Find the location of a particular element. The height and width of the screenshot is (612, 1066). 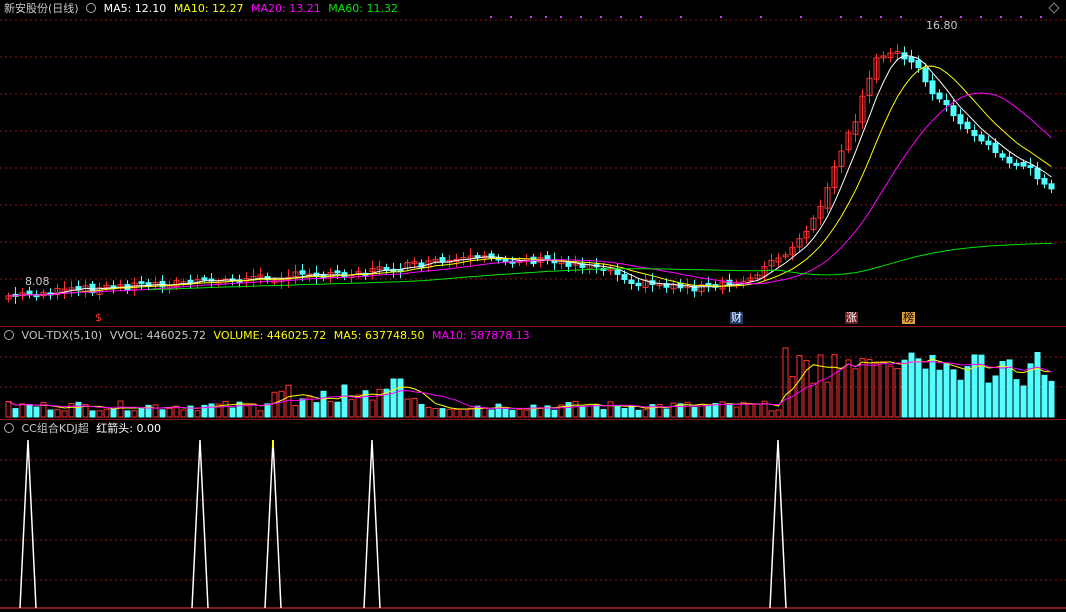

event-ranking-marker: 榜 is located at coordinates (908, 318).